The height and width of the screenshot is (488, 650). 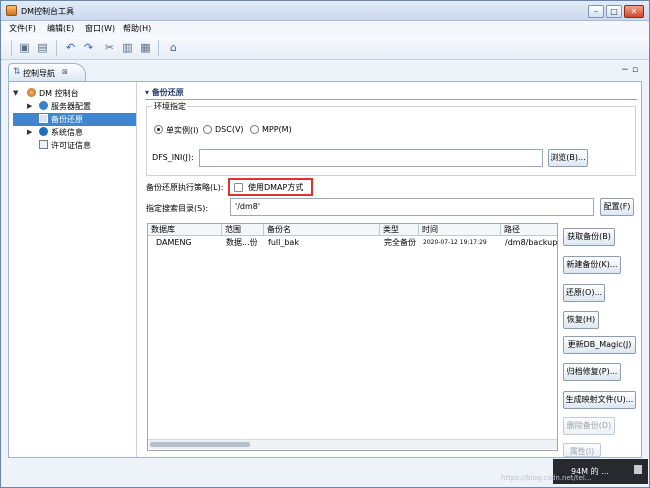 I want to click on column-header-time: 时间, so click(x=460, y=230).